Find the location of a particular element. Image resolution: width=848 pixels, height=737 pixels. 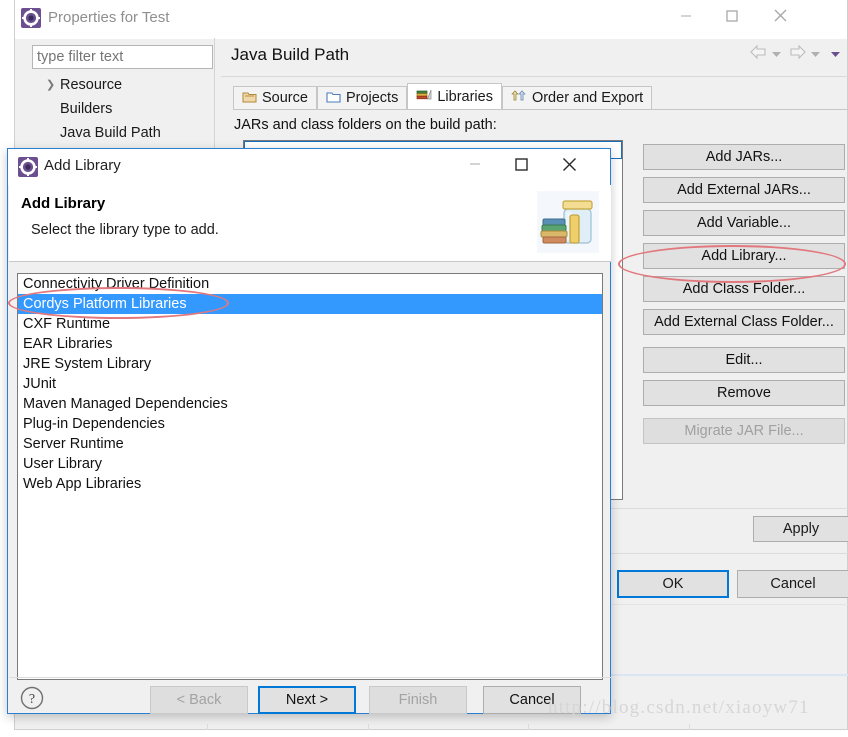

watermark-text: http://blog.csdn.net/xiaoyw71 is located at coordinates (679, 707).